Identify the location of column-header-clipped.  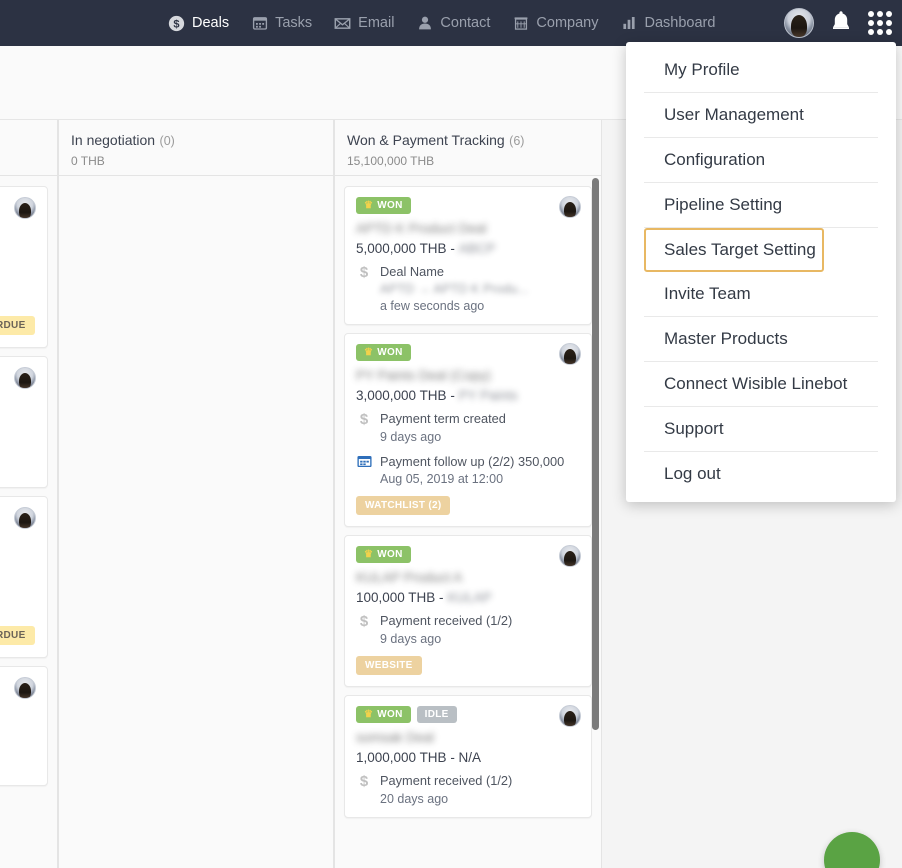
(28, 148).